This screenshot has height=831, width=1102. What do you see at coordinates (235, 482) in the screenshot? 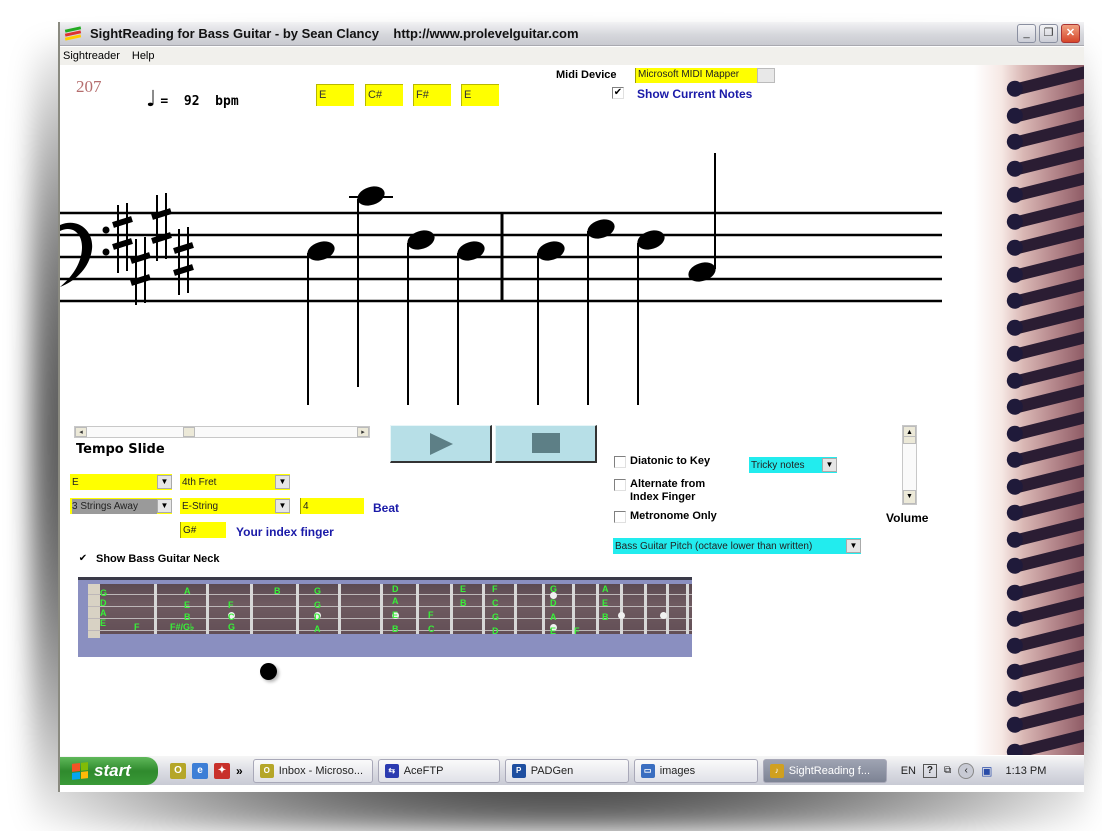
I see `fret-select: 4th Fret ▼` at bounding box center [235, 482].